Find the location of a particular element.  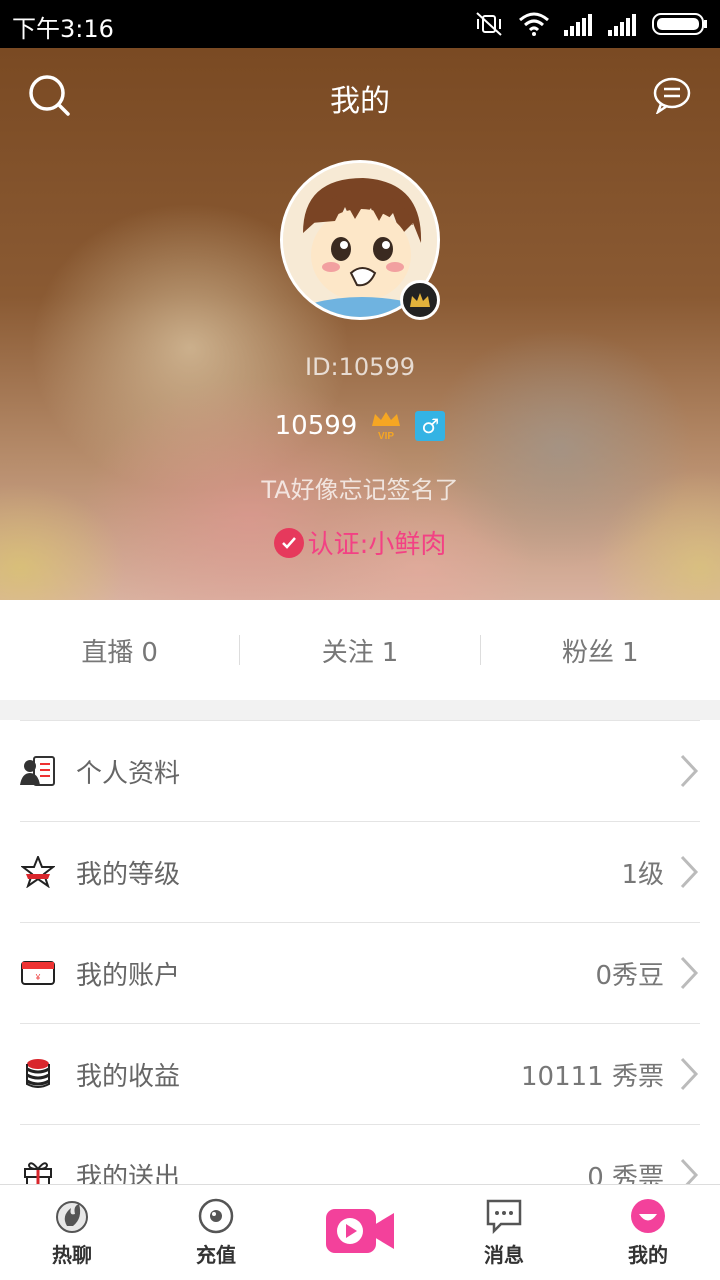

crown-badge-icon is located at coordinates (420, 300).